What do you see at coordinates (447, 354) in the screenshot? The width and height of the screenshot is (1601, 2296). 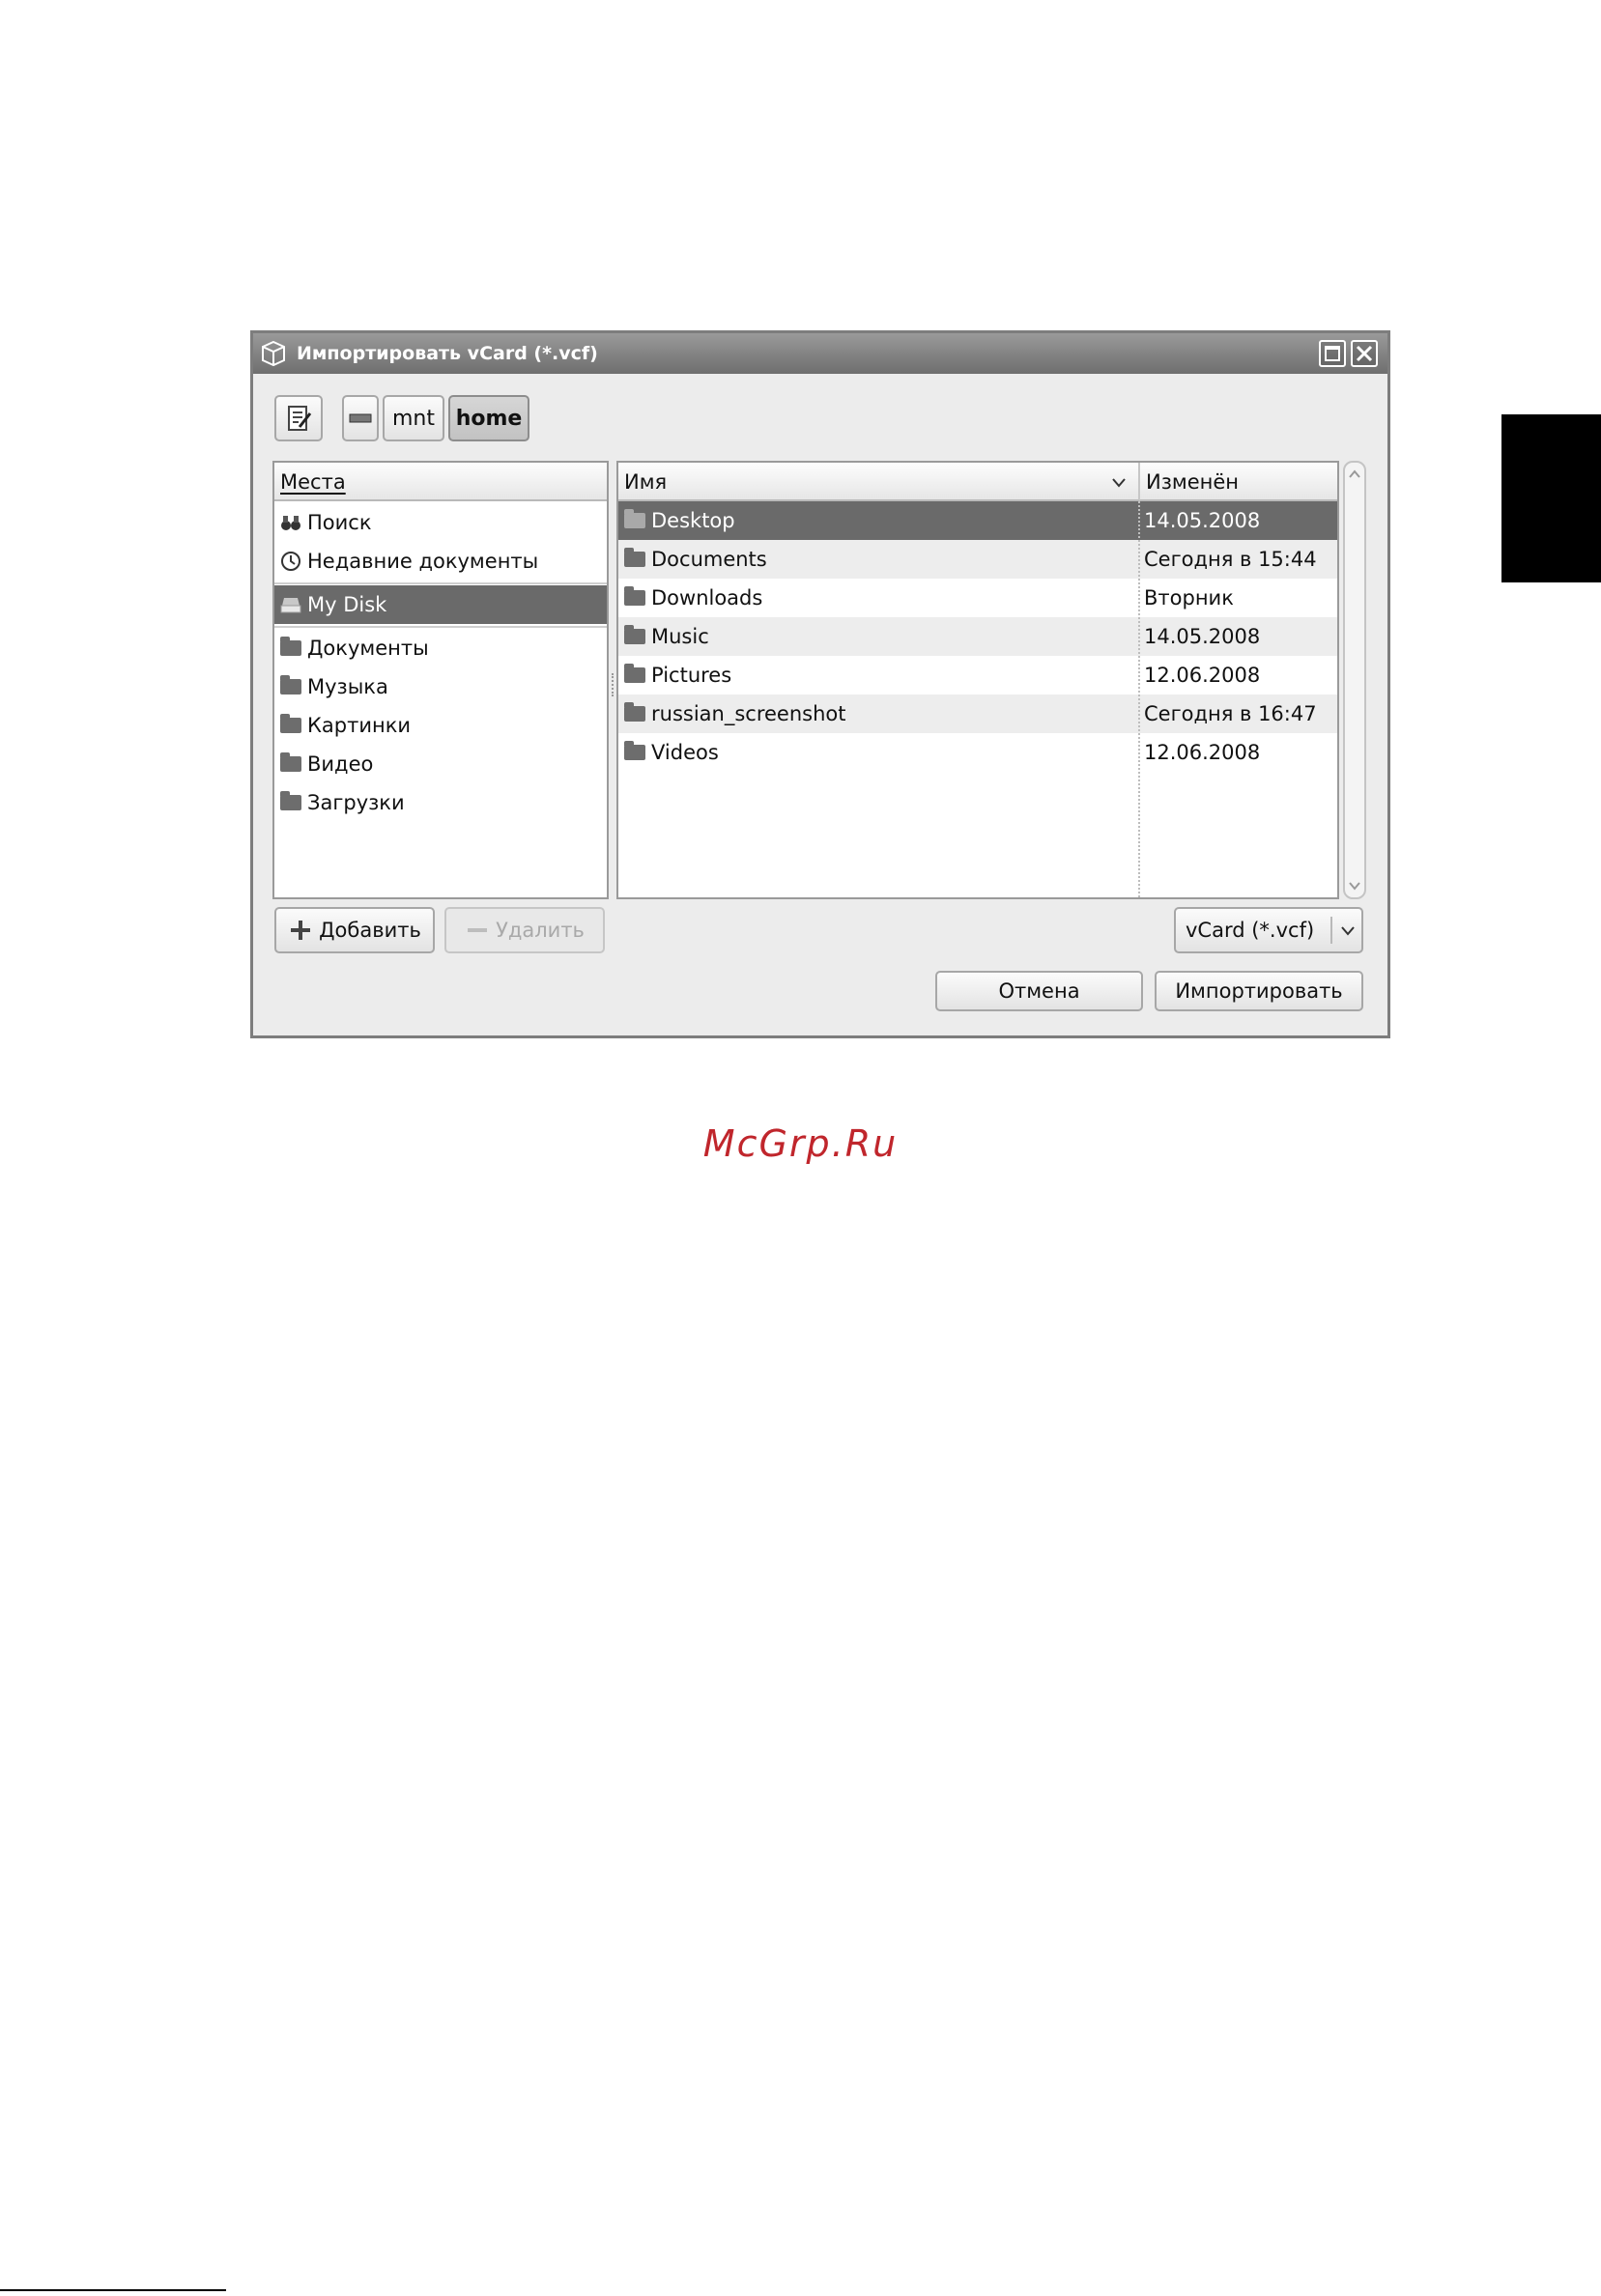 I see `dialog-title: Импортировать vCard (*.vcf)` at bounding box center [447, 354].